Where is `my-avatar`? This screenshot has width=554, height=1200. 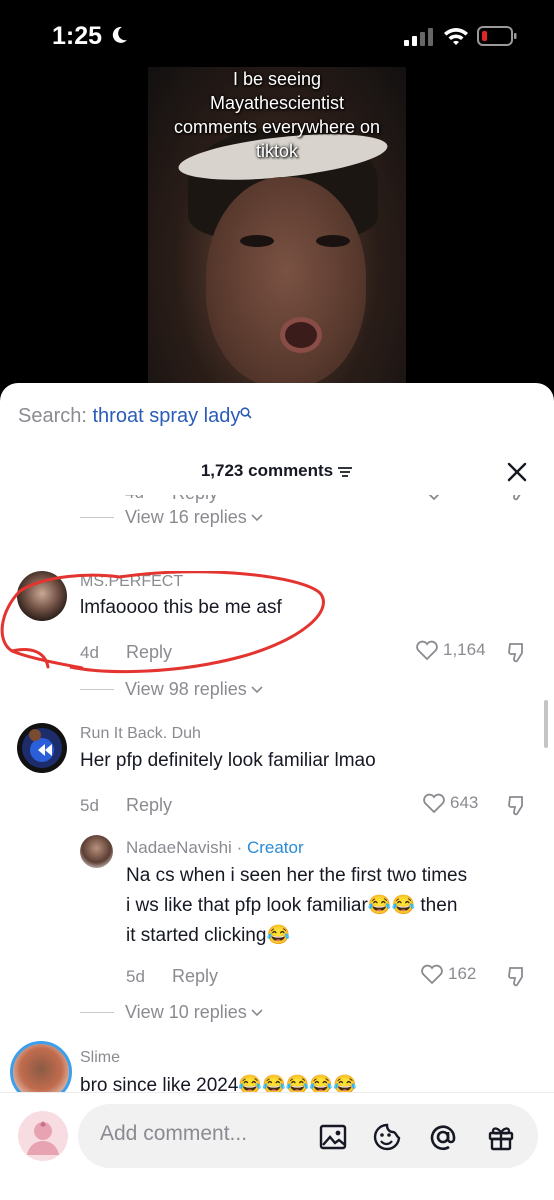 my-avatar is located at coordinates (43, 1136).